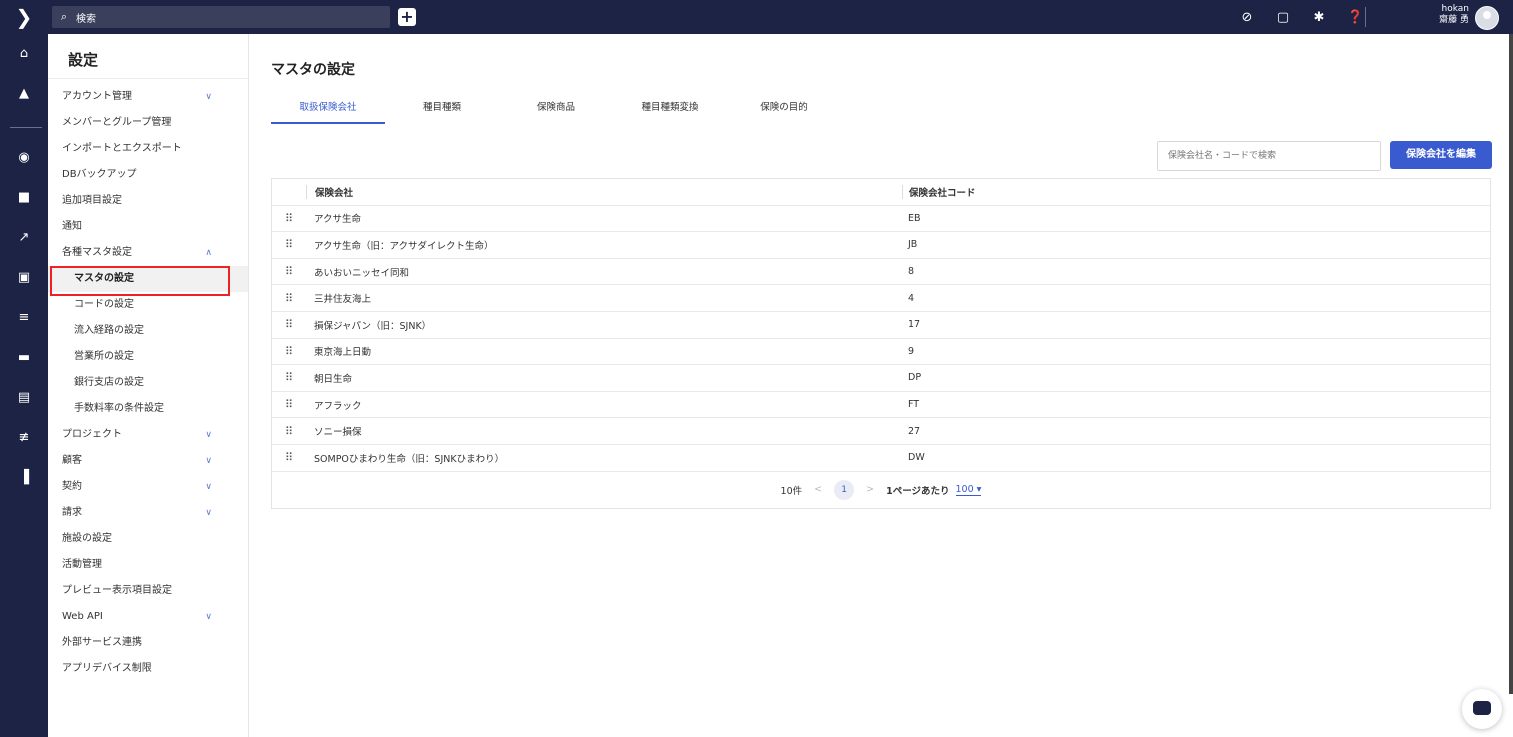  I want to click on sidebar-item-preview: プレビュー表示項目設定, so click(148, 591).